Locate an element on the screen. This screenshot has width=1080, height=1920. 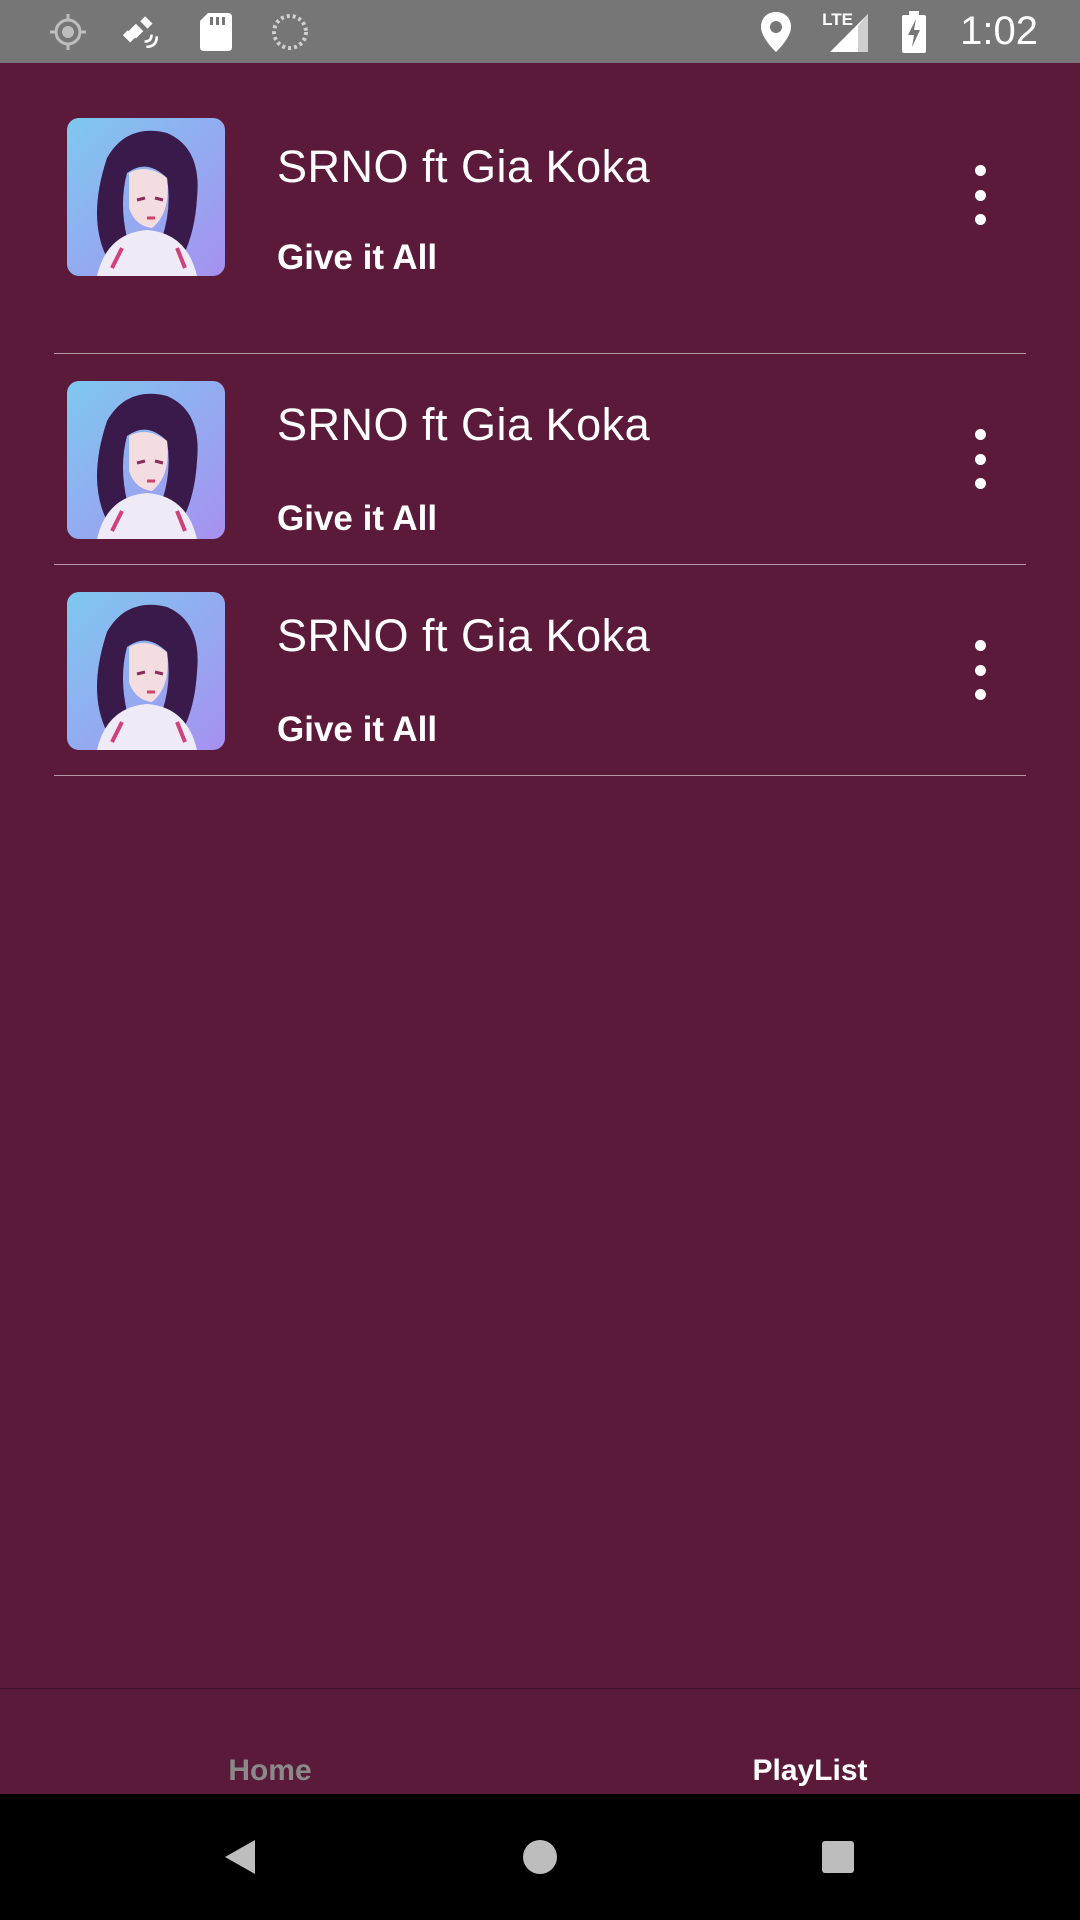
navigation-bar is located at coordinates (540, 1857).